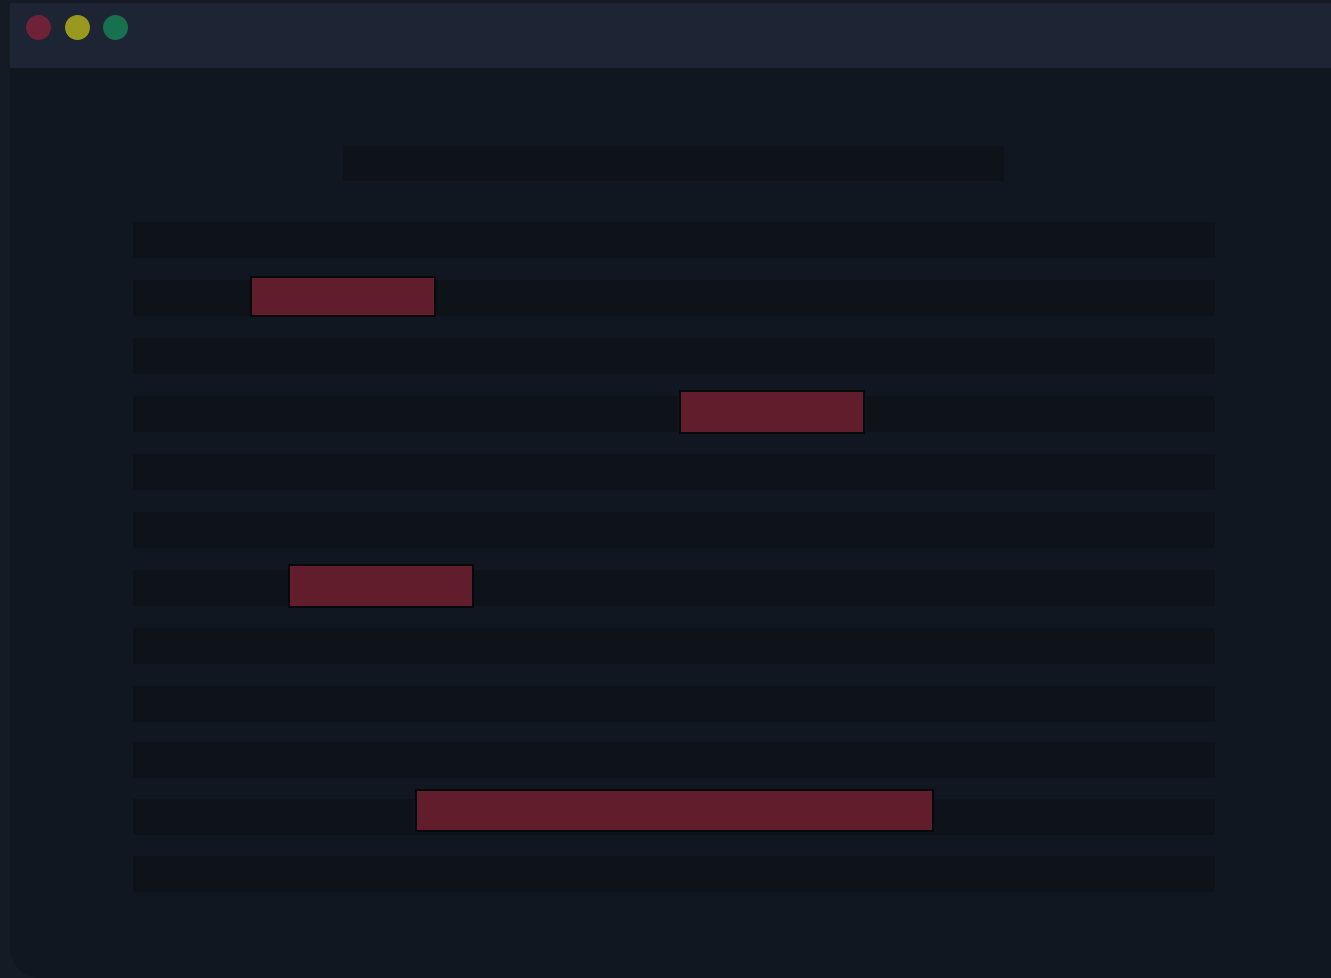 The height and width of the screenshot is (978, 1331). Describe the element at coordinates (38, 27) in the screenshot. I see `close-button` at that location.